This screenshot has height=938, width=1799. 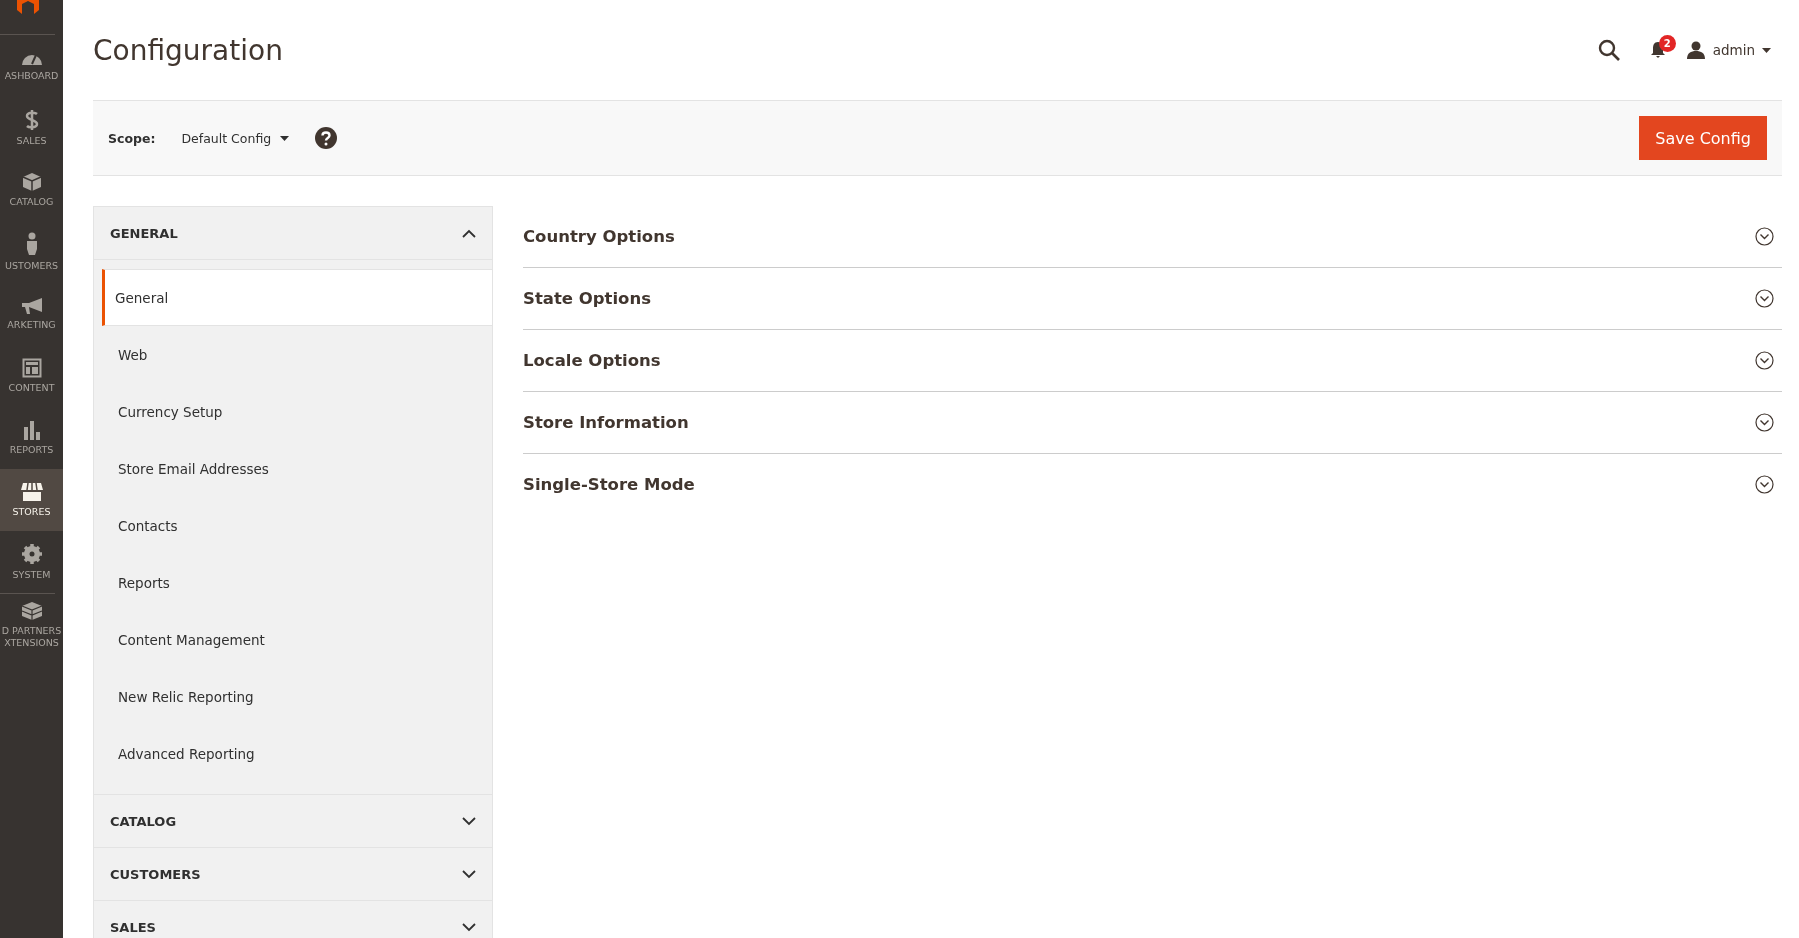 What do you see at coordinates (297, 354) in the screenshot?
I see `tab-item: Web` at bounding box center [297, 354].